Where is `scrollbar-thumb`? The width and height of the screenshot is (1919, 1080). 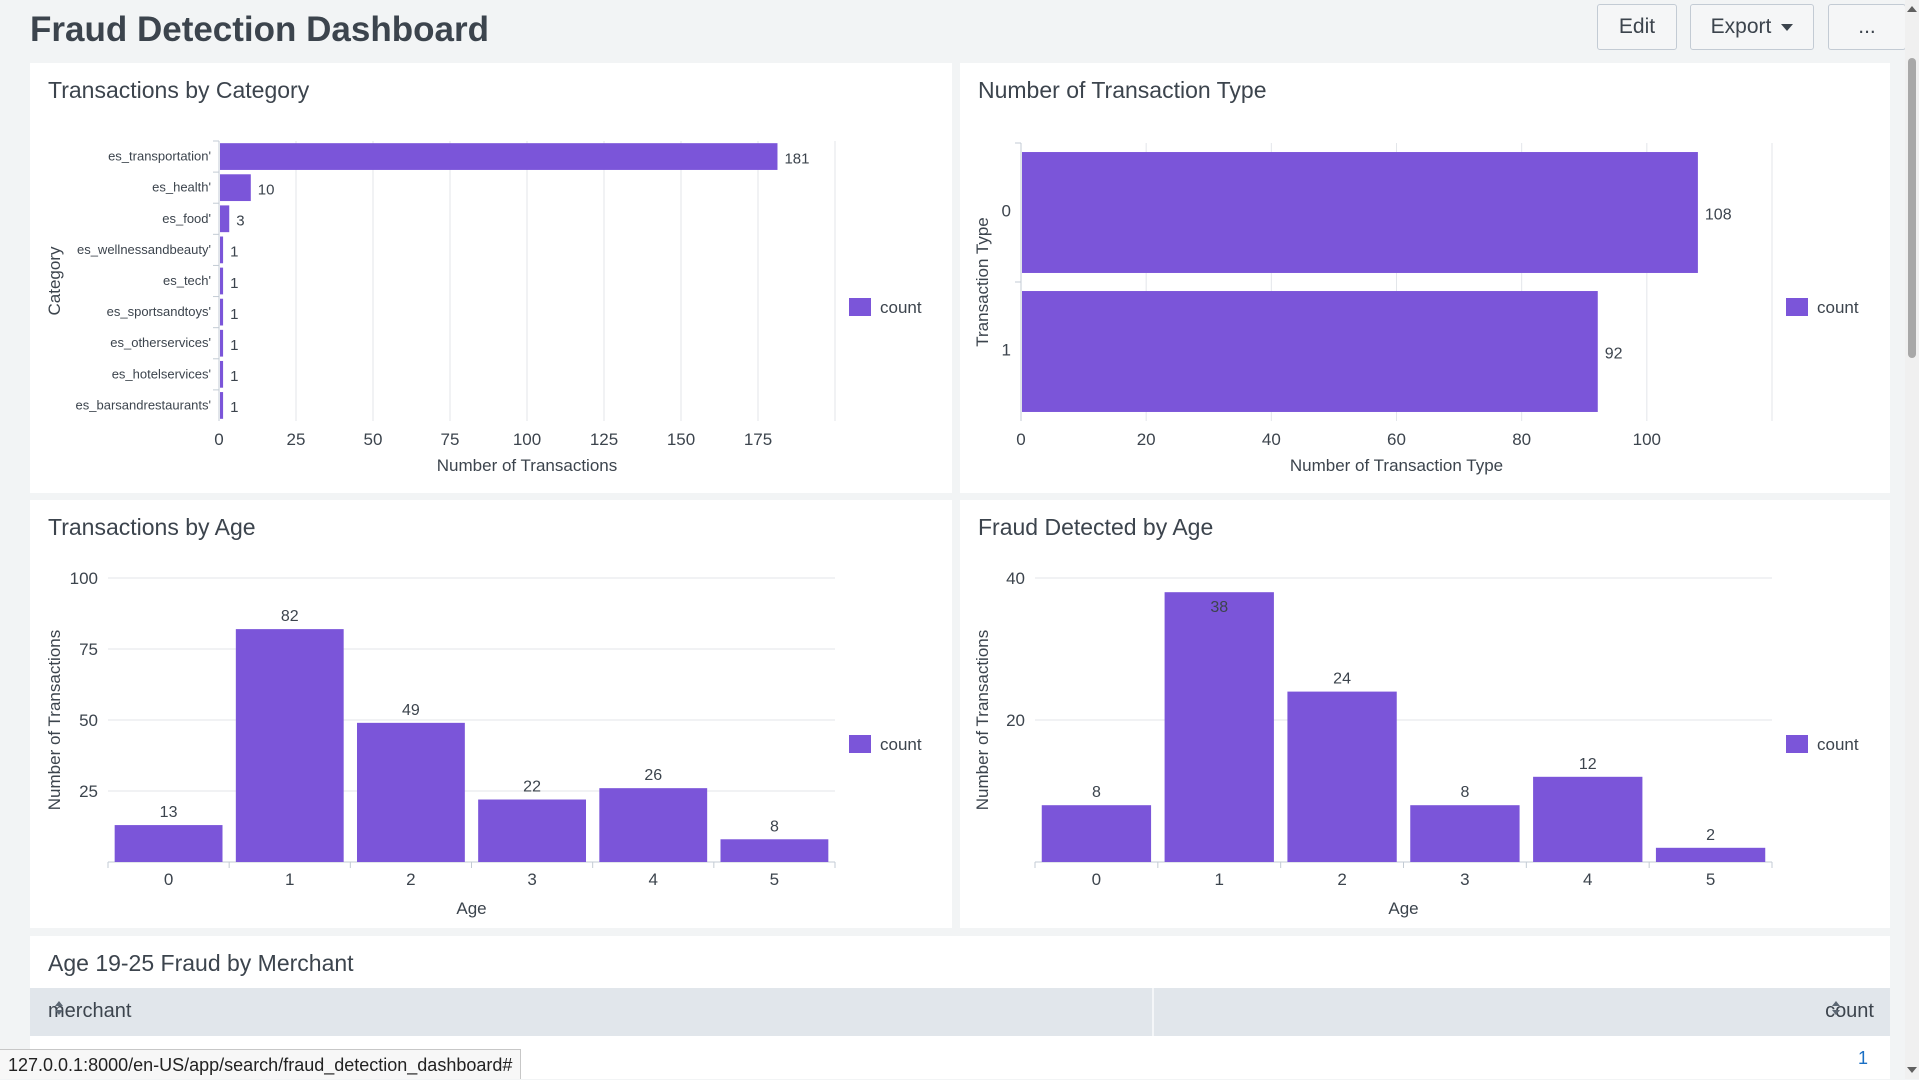
scrollbar-thumb is located at coordinates (1912, 208).